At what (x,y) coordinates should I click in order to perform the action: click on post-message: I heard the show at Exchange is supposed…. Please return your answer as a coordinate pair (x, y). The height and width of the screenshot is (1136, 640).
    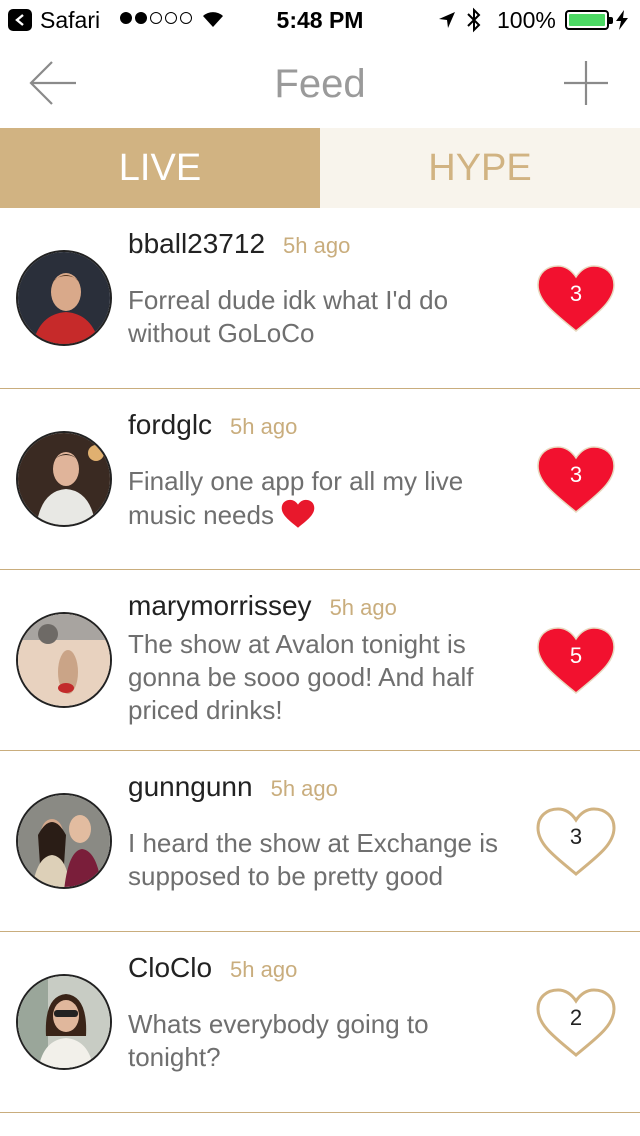
    Looking at the image, I should click on (313, 859).